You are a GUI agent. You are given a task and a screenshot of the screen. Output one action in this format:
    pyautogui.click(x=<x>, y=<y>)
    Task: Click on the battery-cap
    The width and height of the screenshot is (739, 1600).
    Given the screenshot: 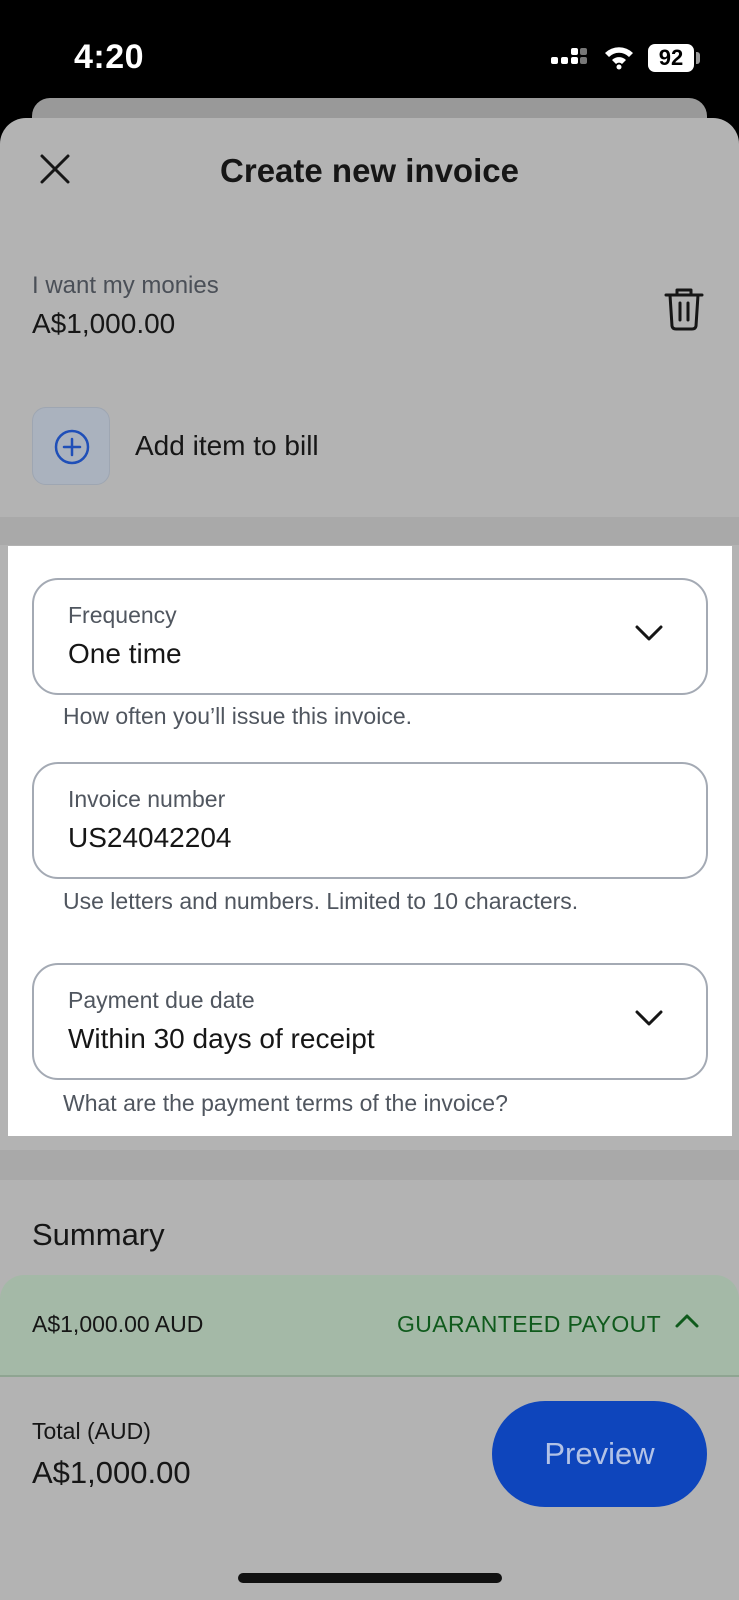 What is the action you would take?
    pyautogui.click(x=698, y=58)
    